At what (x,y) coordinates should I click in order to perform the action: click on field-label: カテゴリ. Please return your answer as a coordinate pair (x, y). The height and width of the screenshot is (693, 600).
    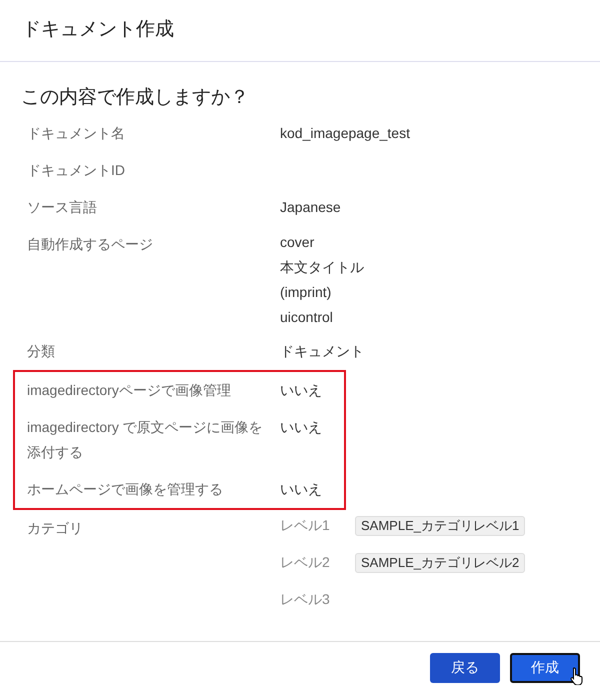
    Looking at the image, I should click on (55, 528).